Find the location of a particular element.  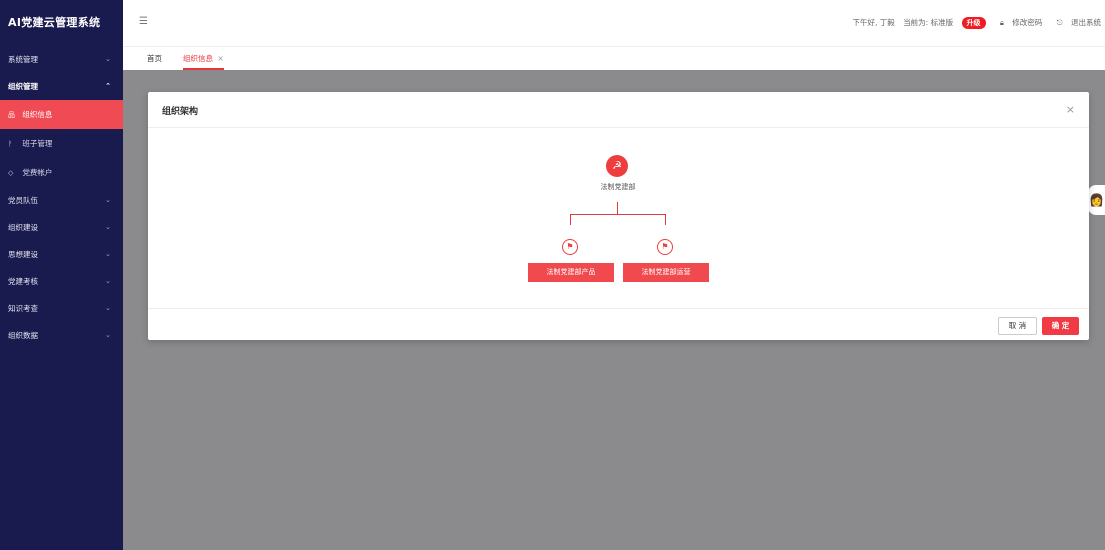

change-password-label: 修改密码 is located at coordinates (1027, 22).